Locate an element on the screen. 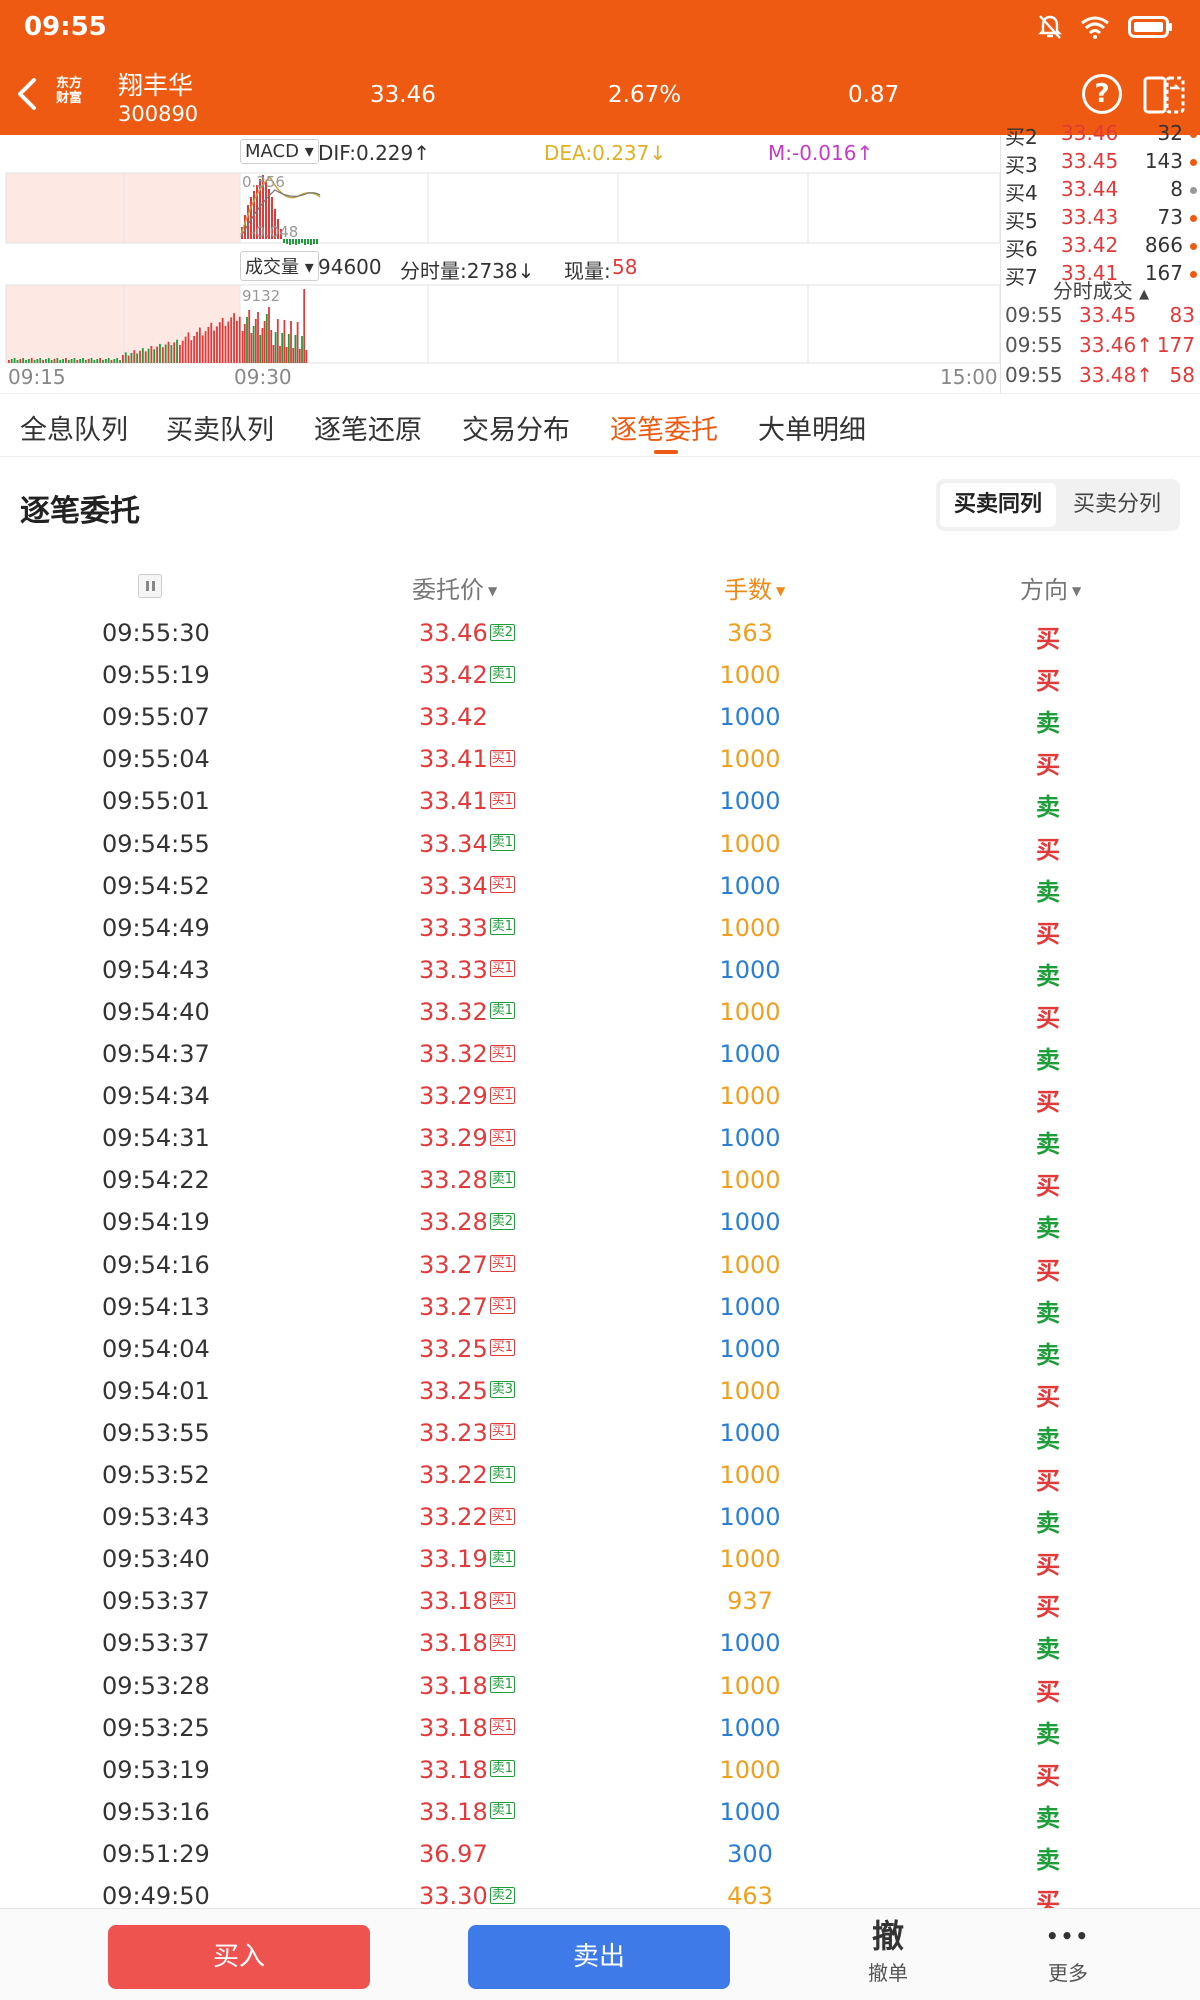 Image resolution: width=1200 pixels, height=2000 pixels. header-direction: 方向 ▼ is located at coordinates (1050, 587).